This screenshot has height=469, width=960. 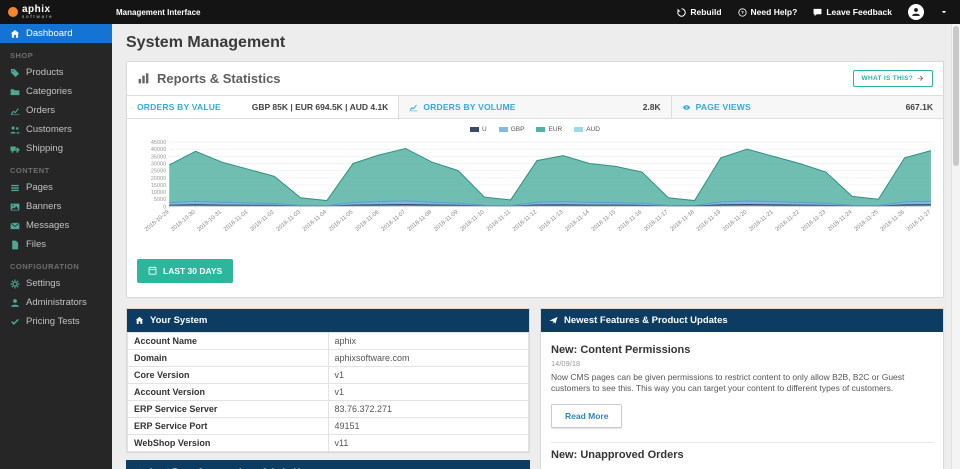 I want to click on image-icon, so click(x=15, y=207).